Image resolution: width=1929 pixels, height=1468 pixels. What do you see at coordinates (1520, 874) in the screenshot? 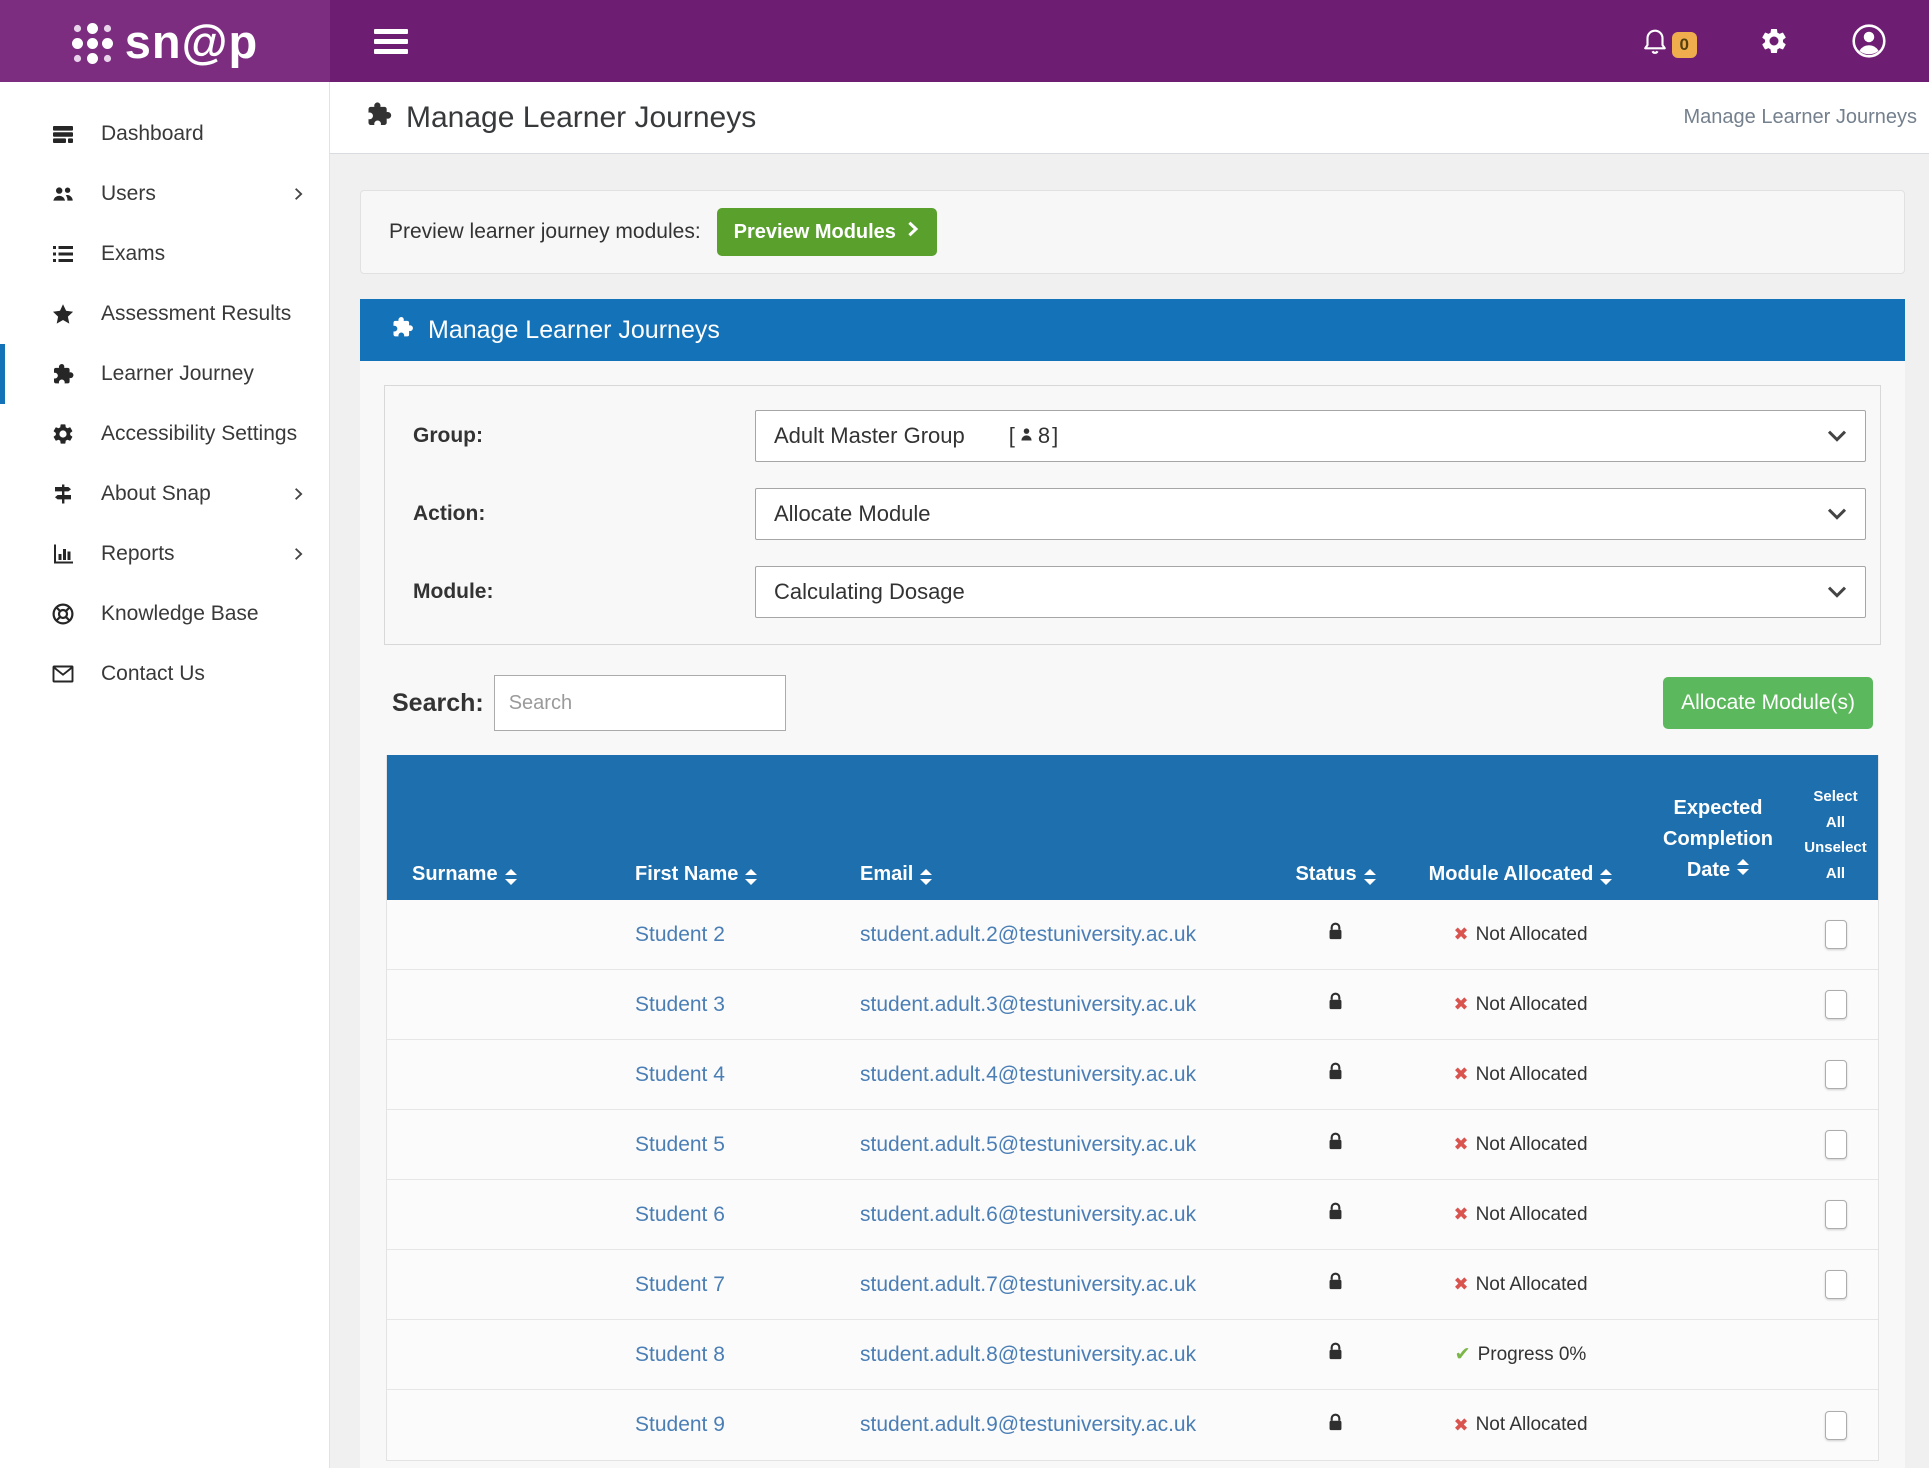
I see `column-header-module-allocated: Module Allocated` at bounding box center [1520, 874].